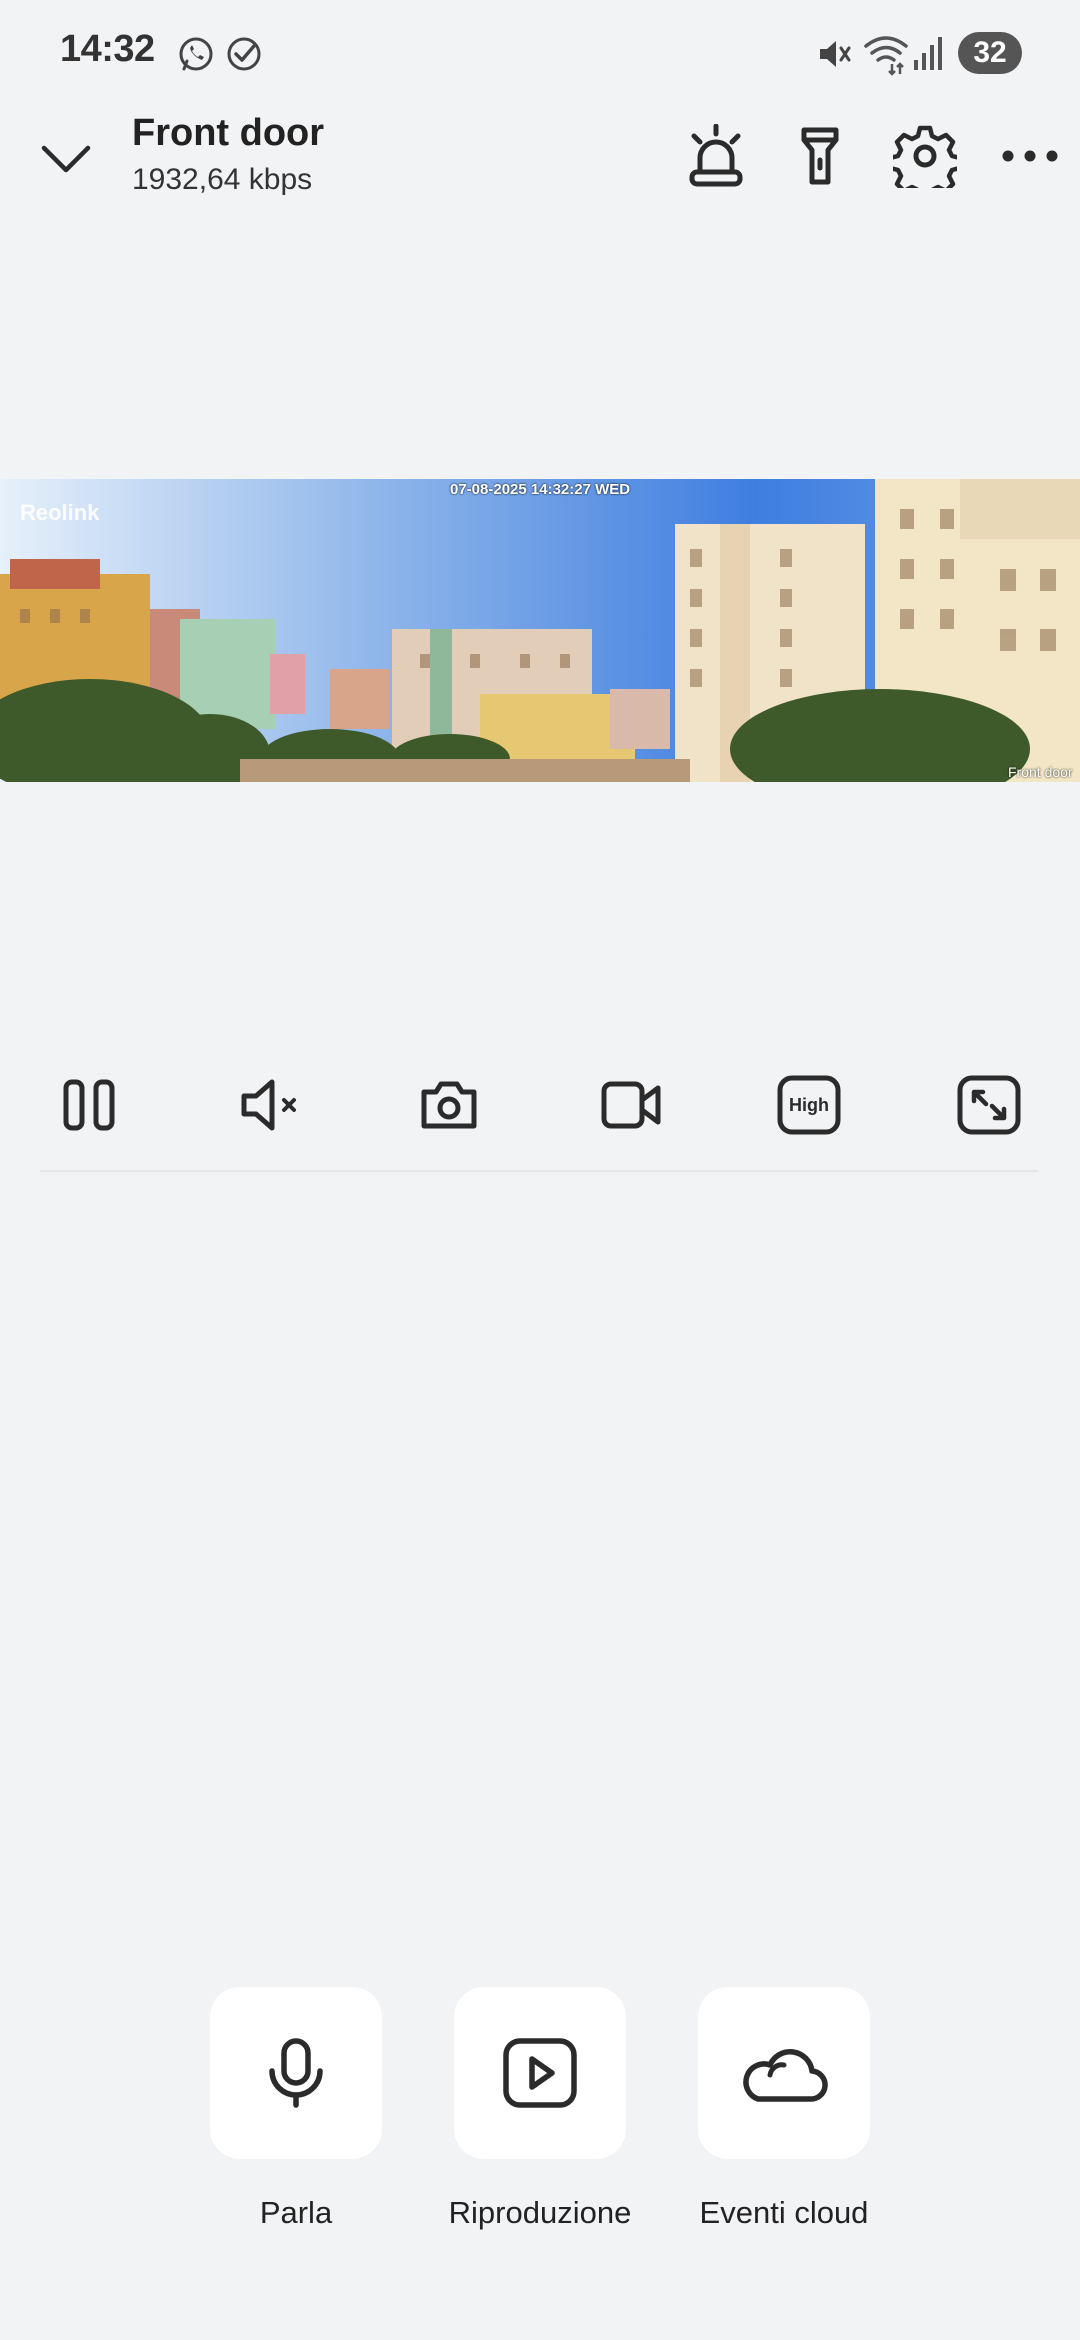 This screenshot has width=1080, height=2340. I want to click on bitrate-readout: 1932,64 kbps, so click(222, 179).